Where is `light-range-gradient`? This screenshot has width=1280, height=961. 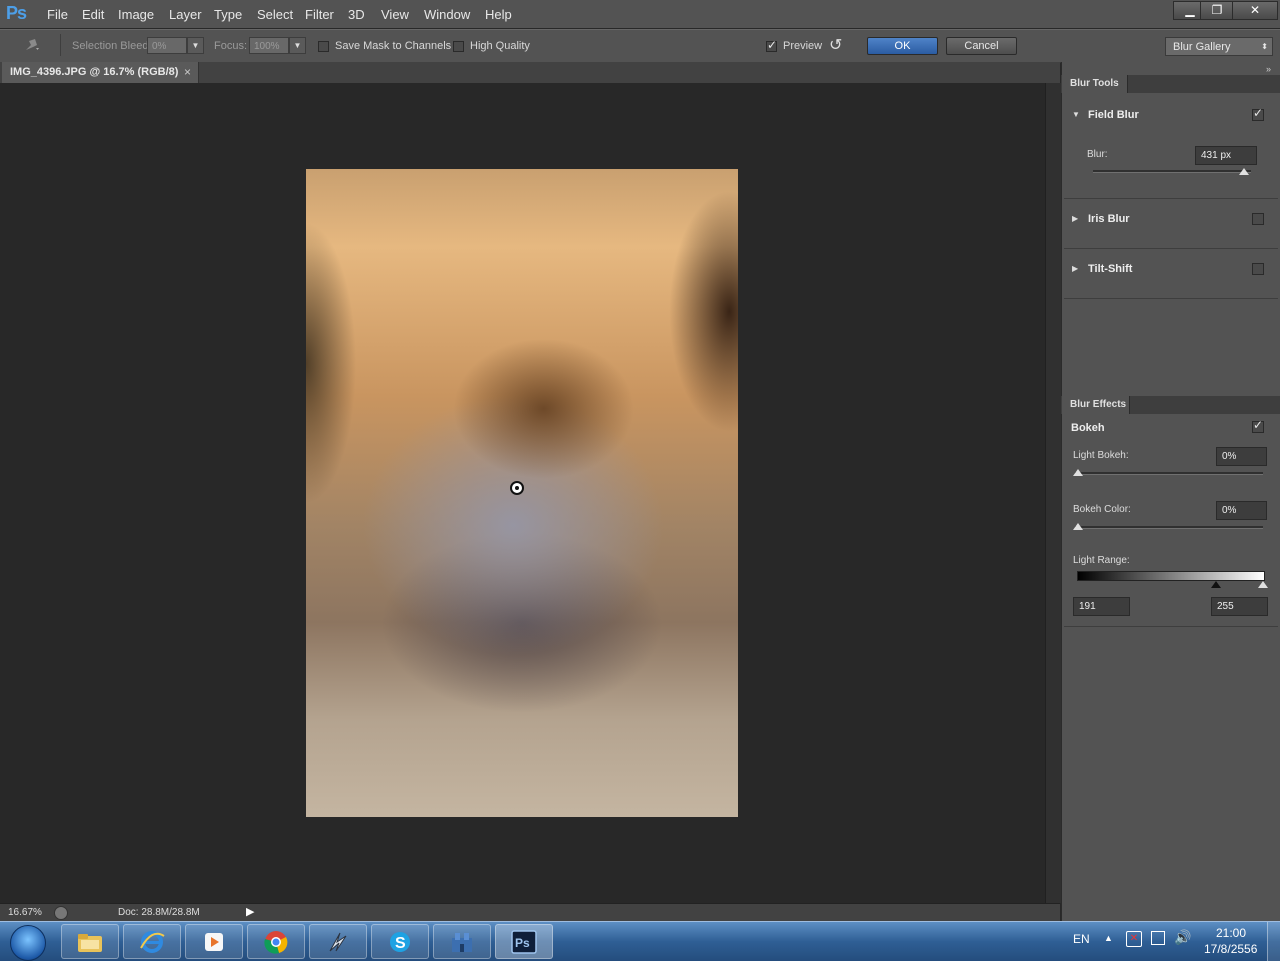
light-range-gradient is located at coordinates (1171, 576).